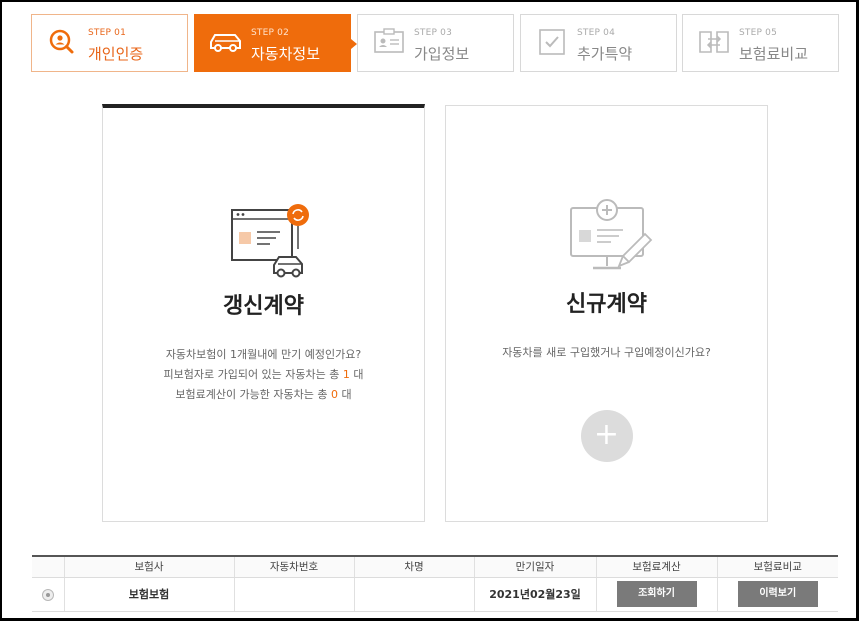 The width and height of the screenshot is (859, 621). Describe the element at coordinates (433, 33) in the screenshot. I see `step-number: STEP 03` at that location.